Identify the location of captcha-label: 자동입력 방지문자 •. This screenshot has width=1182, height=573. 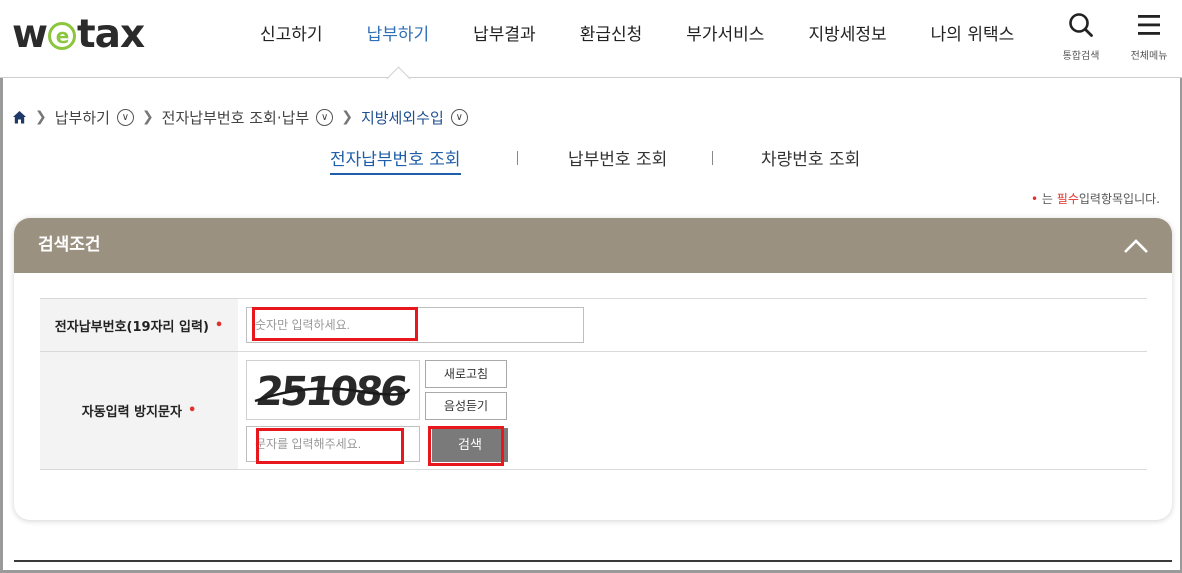
(139, 410).